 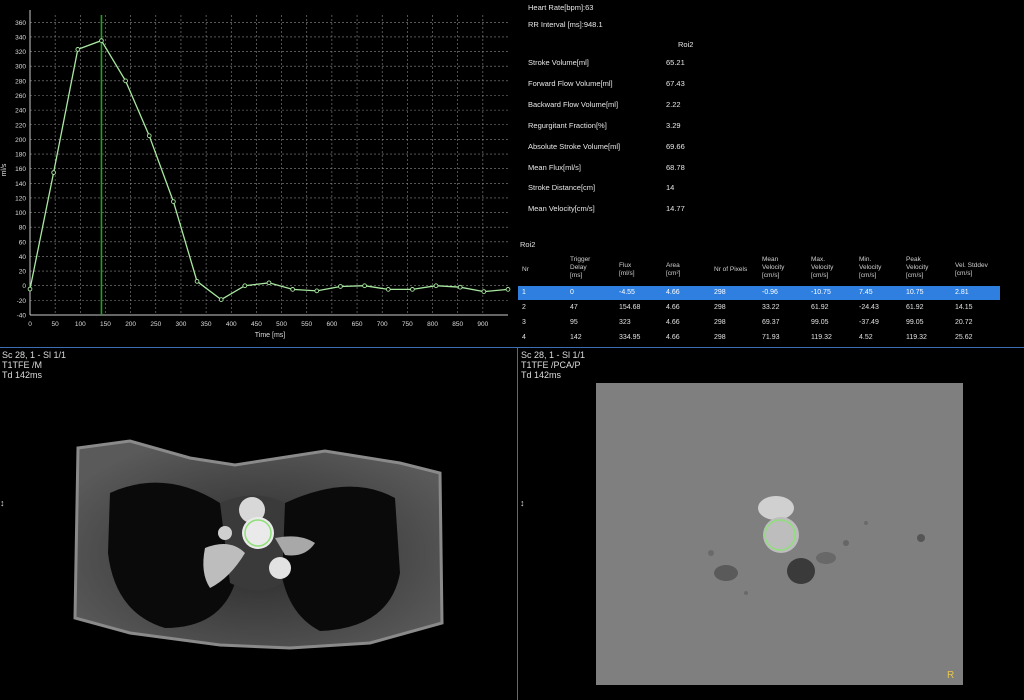 What do you see at coordinates (181, 324) in the screenshot?
I see `x-tick-label: 300` at bounding box center [181, 324].